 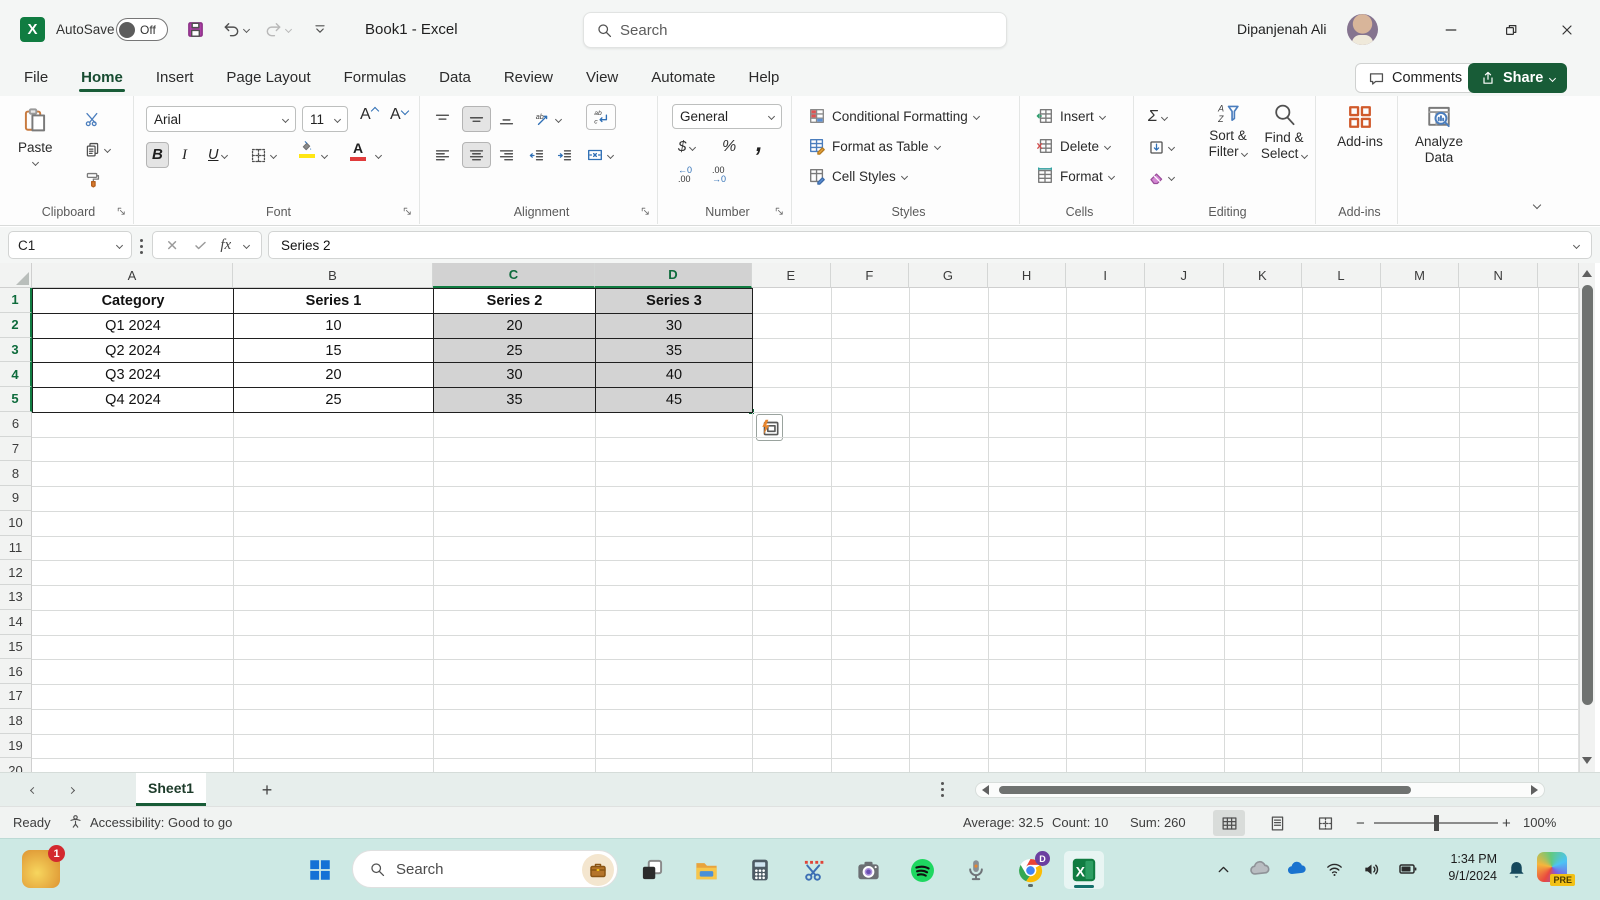 I want to click on insert-cells-button: Insert, so click(x=1071, y=116).